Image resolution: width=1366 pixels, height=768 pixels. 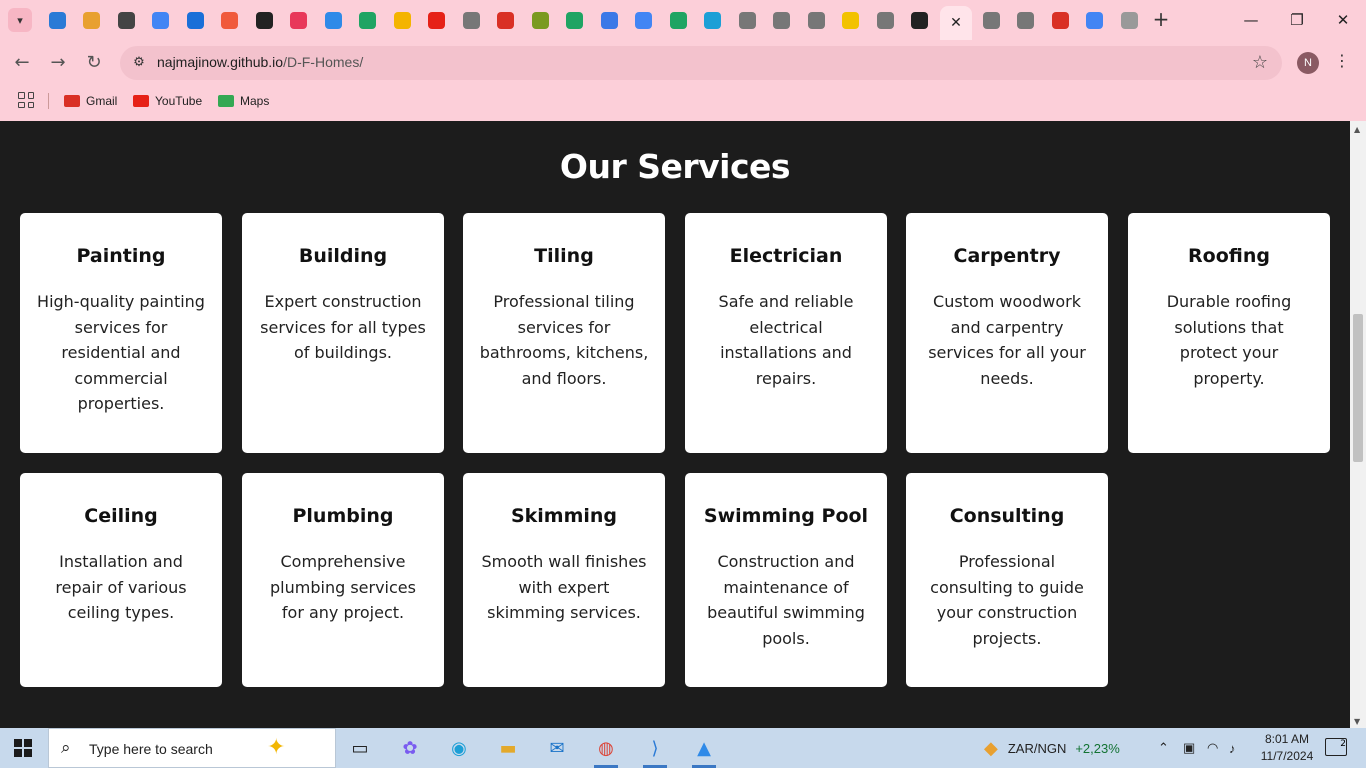 I want to click on chat-icon, so click(x=230, y=20).